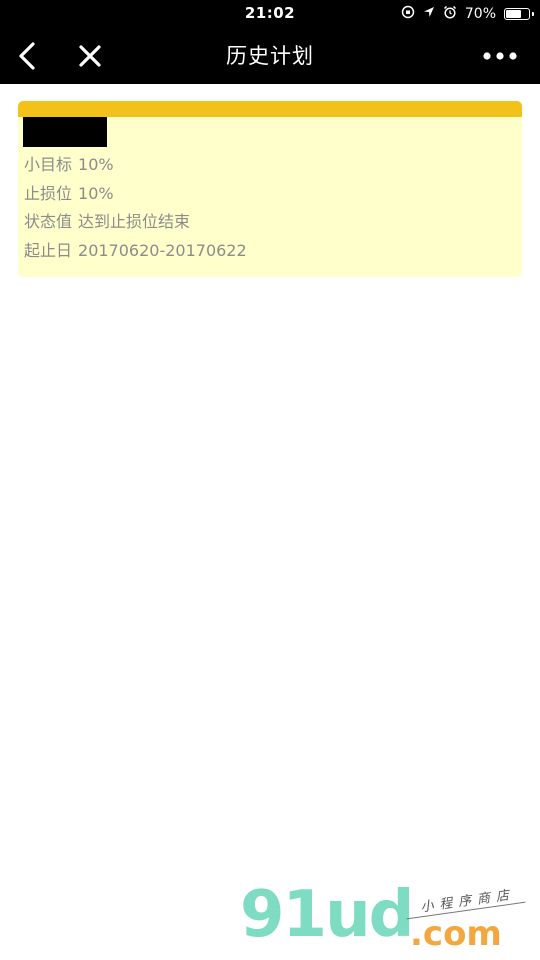  I want to click on page-title: 历史计划, so click(270, 56).